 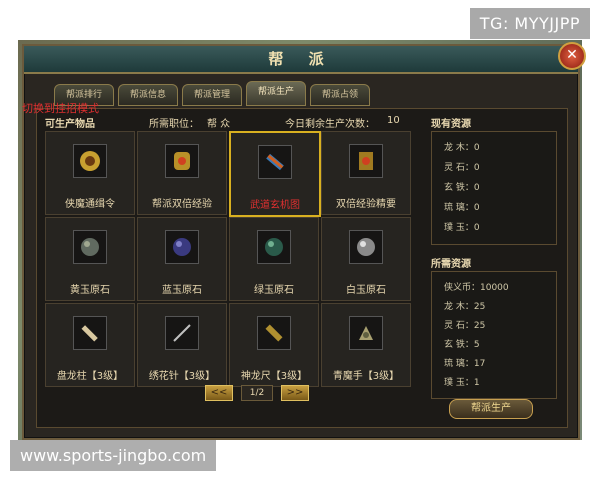 I want to click on seal-icon, so click(x=90, y=161).